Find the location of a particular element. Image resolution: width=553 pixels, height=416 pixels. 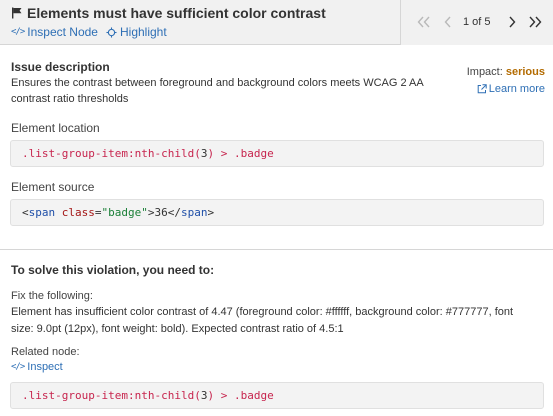

src-end-lt: </ is located at coordinates (174, 212).